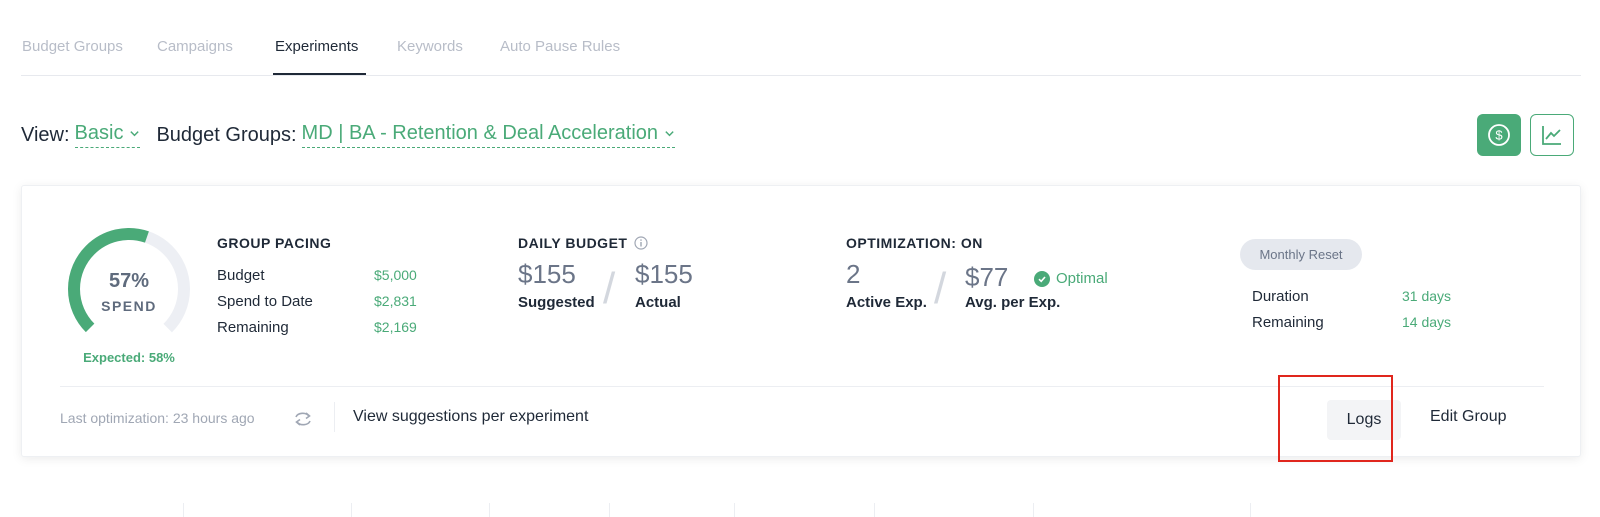 This screenshot has height=517, width=1600. Describe the element at coordinates (45, 134) in the screenshot. I see `view-label: View:` at that location.